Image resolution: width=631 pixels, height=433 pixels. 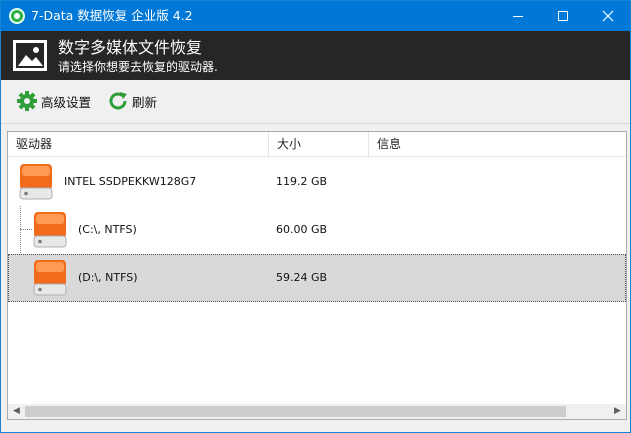 What do you see at coordinates (302, 277) in the screenshot?
I see `drive-size: 59.24 GB` at bounding box center [302, 277].